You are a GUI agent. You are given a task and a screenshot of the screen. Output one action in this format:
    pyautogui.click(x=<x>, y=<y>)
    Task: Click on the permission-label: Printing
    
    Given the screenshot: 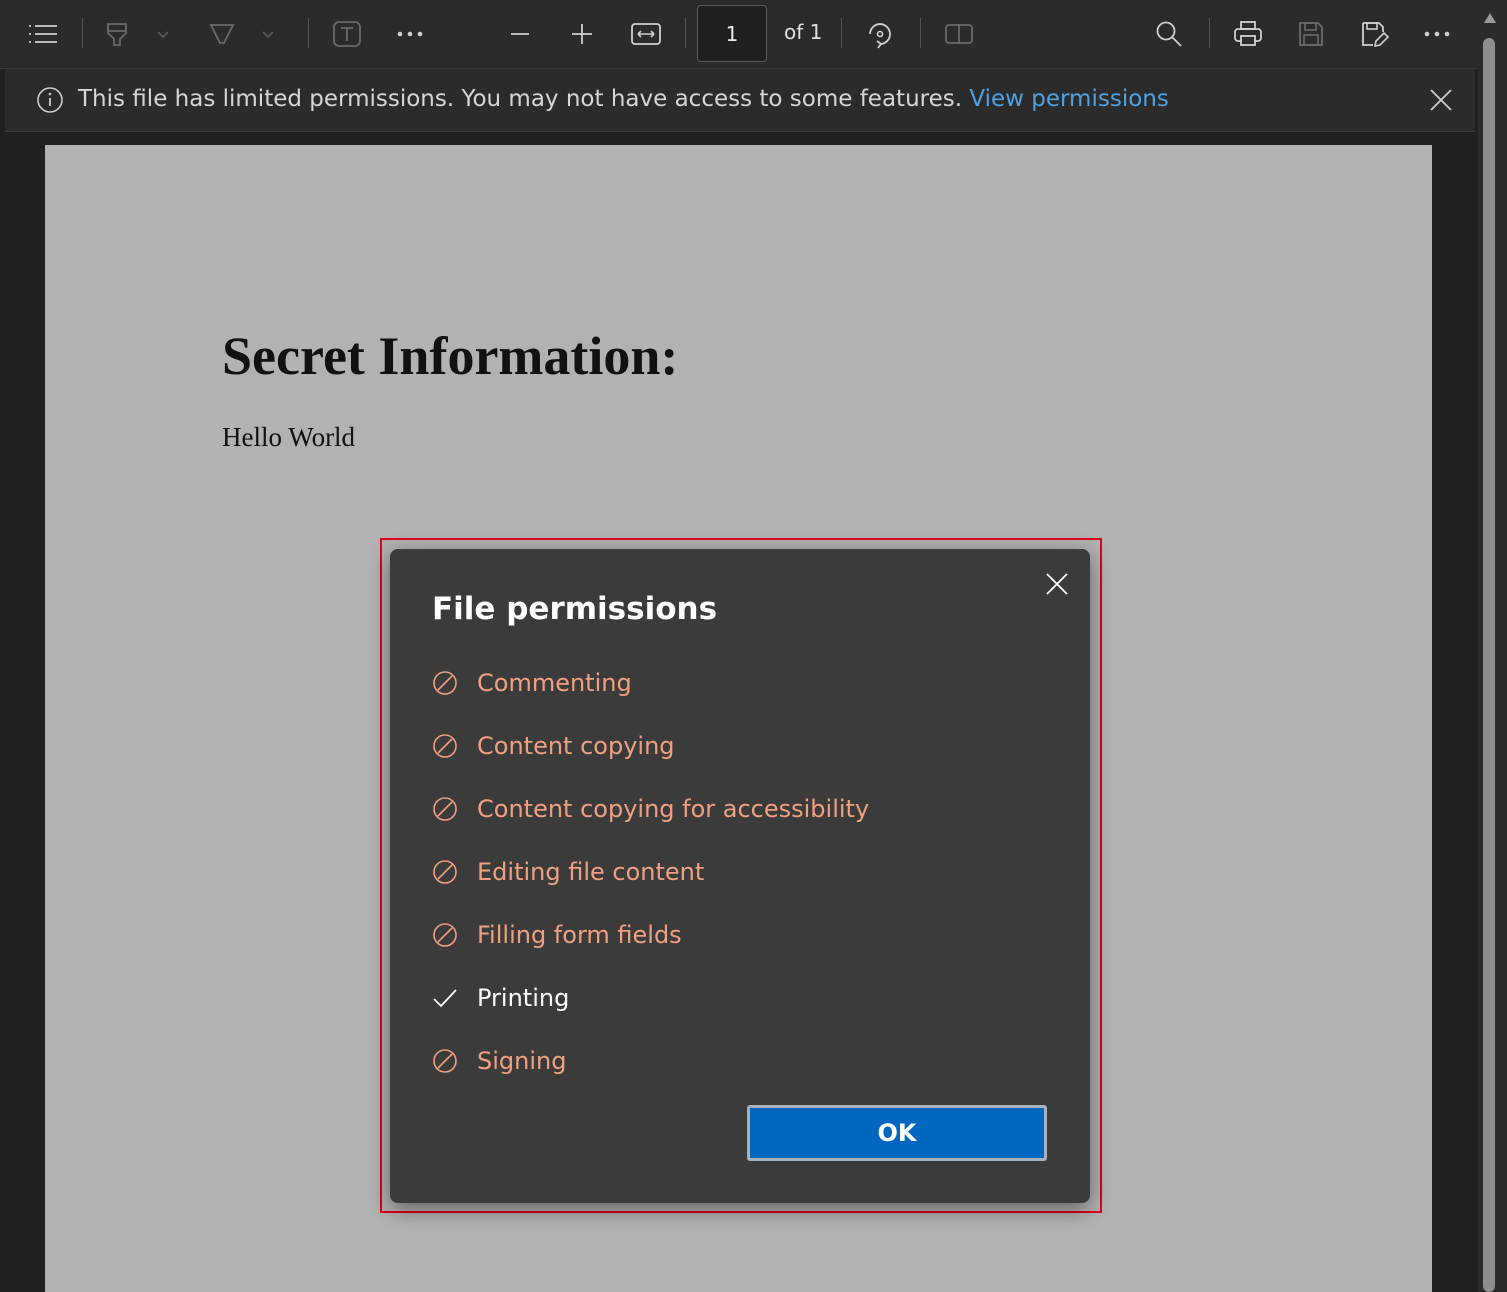 What is the action you would take?
    pyautogui.click(x=523, y=998)
    